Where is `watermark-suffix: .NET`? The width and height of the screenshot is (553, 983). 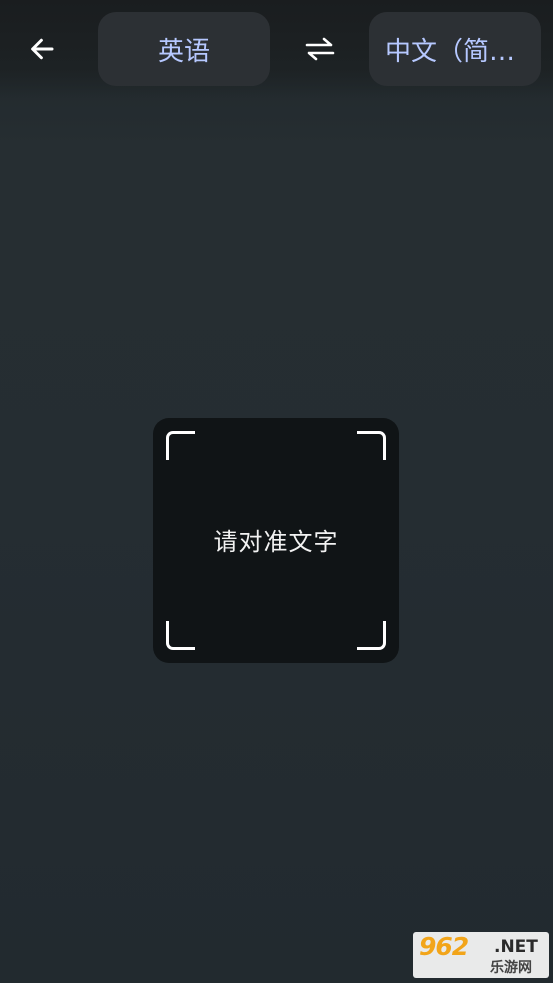 watermark-suffix: .NET is located at coordinates (516, 947).